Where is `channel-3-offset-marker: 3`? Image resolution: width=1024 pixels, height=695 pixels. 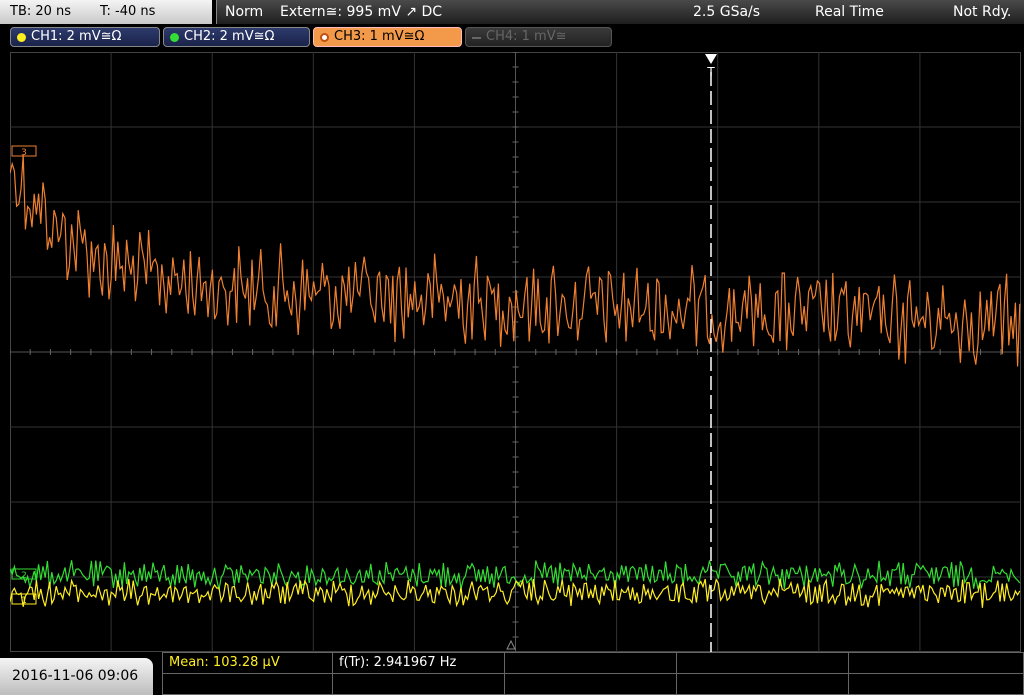 channel-3-offset-marker: 3 is located at coordinates (24, 151).